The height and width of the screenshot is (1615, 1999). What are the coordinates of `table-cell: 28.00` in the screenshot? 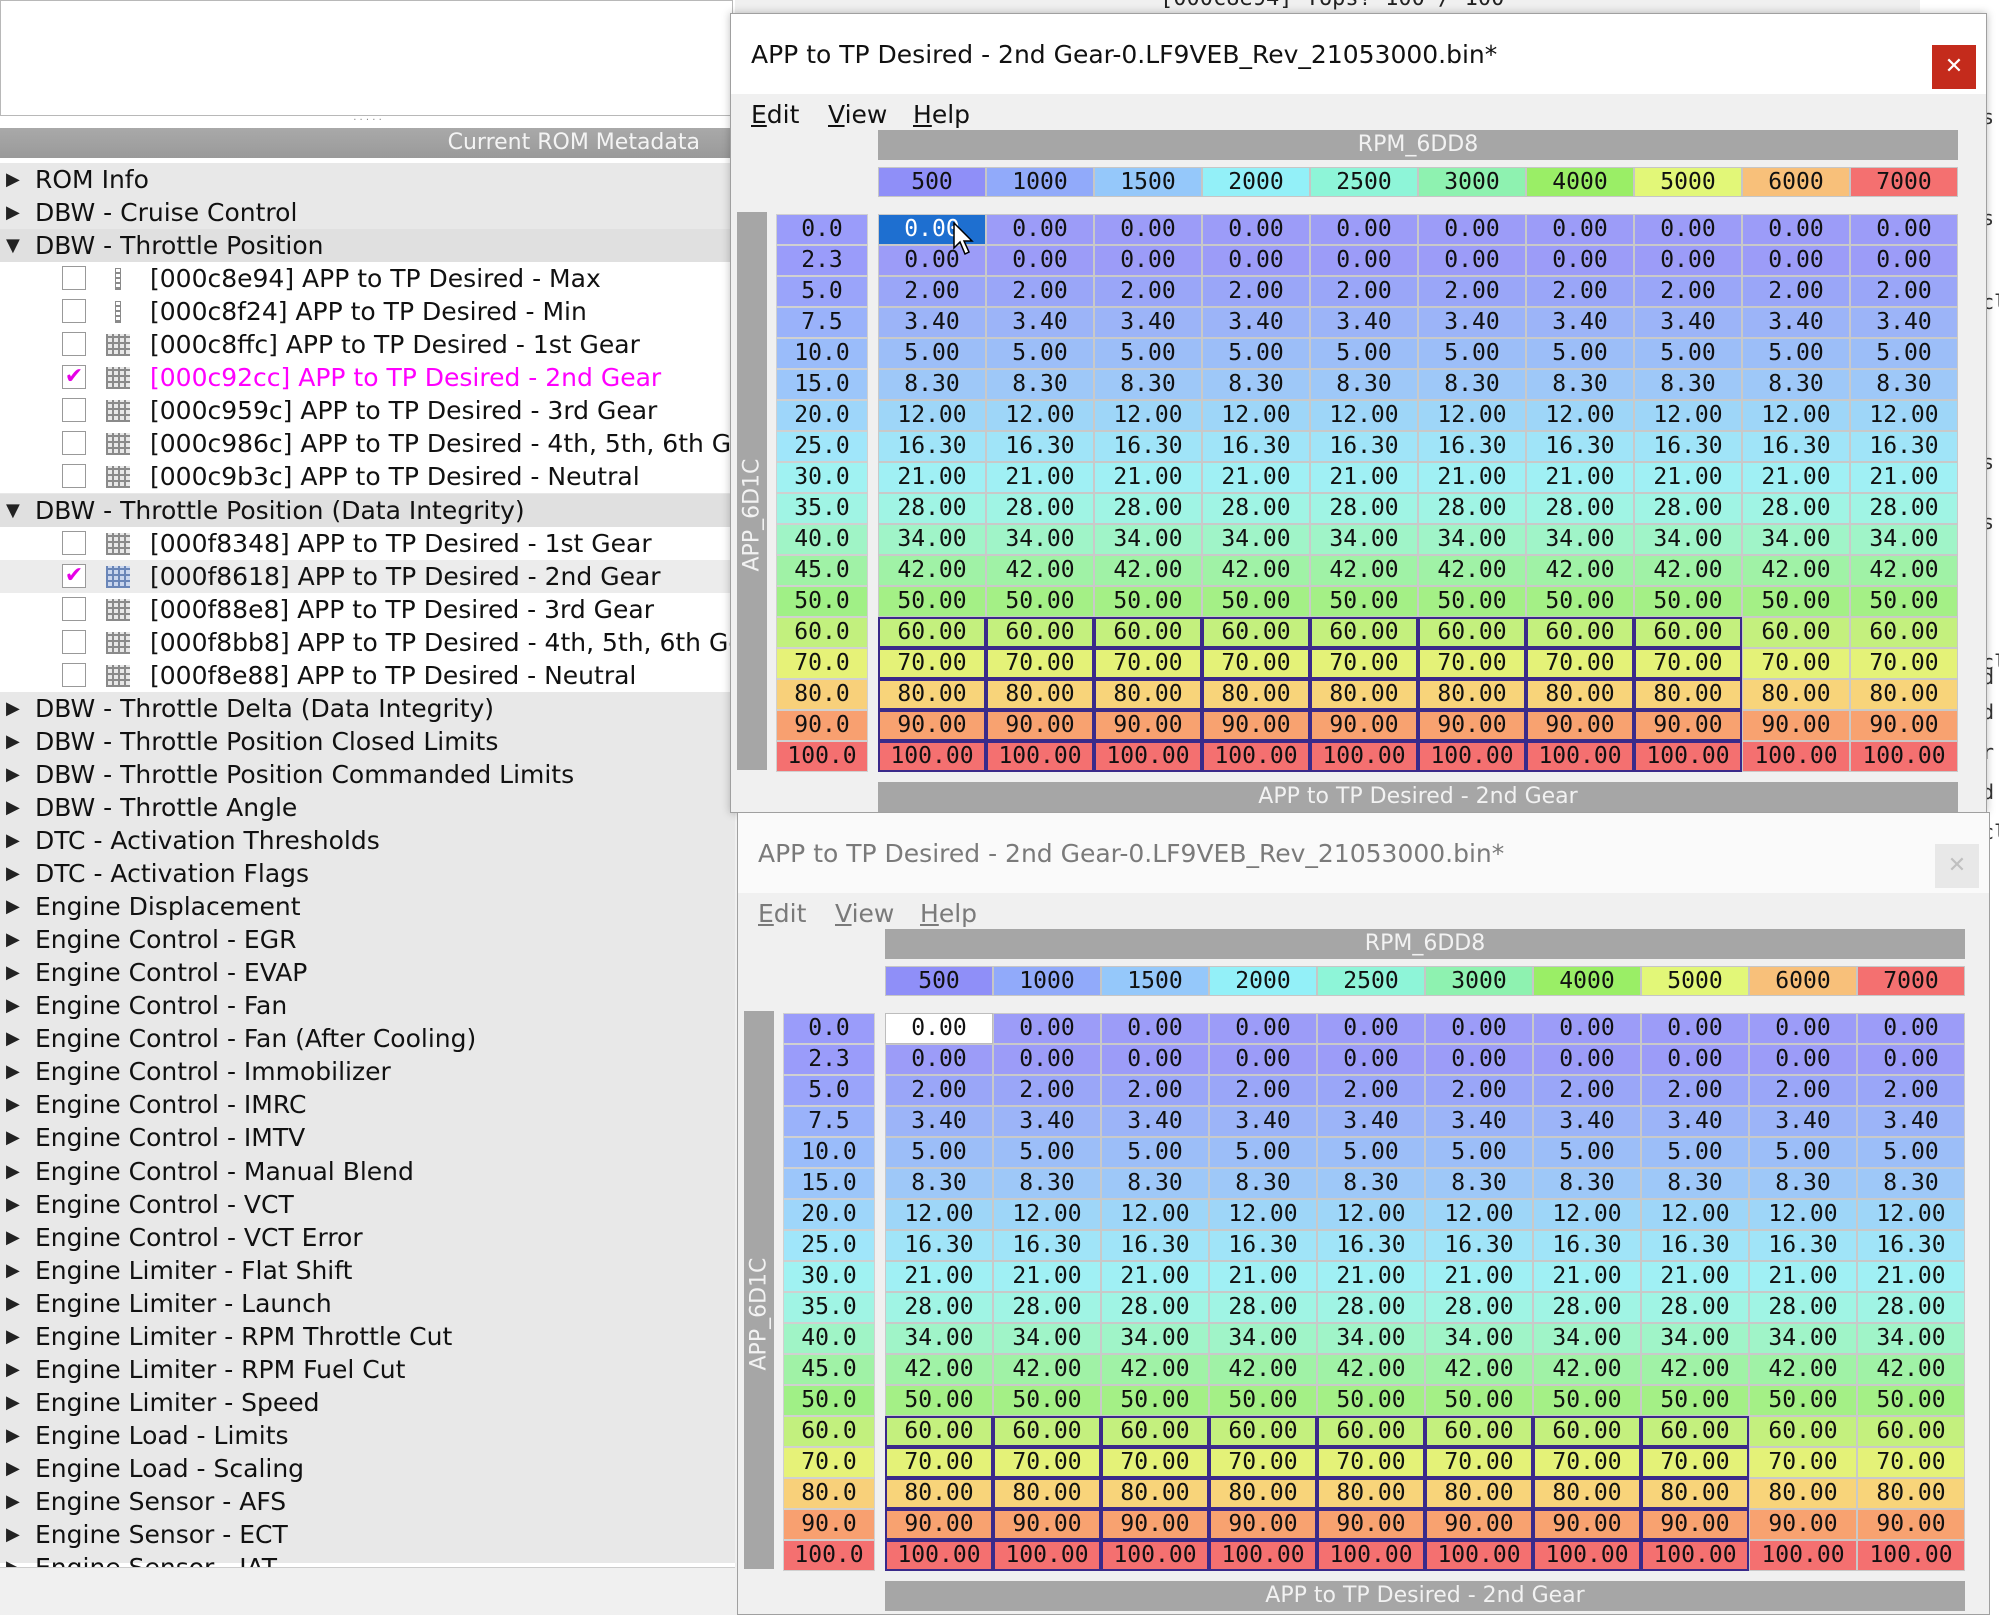 It's located at (1904, 508).